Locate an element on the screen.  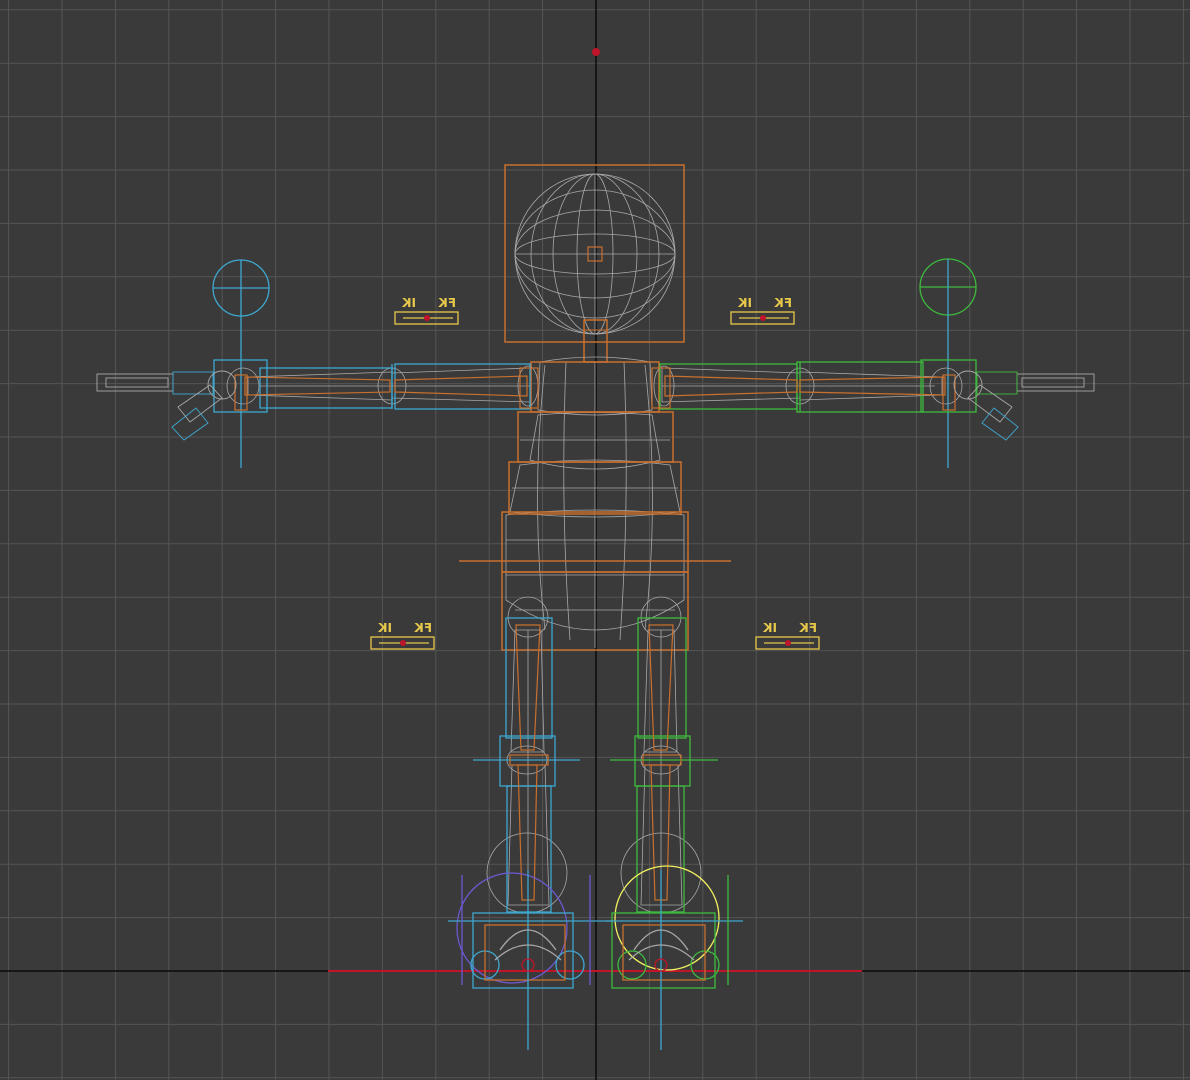
ikfk-switch-arm-left-knob is located at coordinates (763, 318).